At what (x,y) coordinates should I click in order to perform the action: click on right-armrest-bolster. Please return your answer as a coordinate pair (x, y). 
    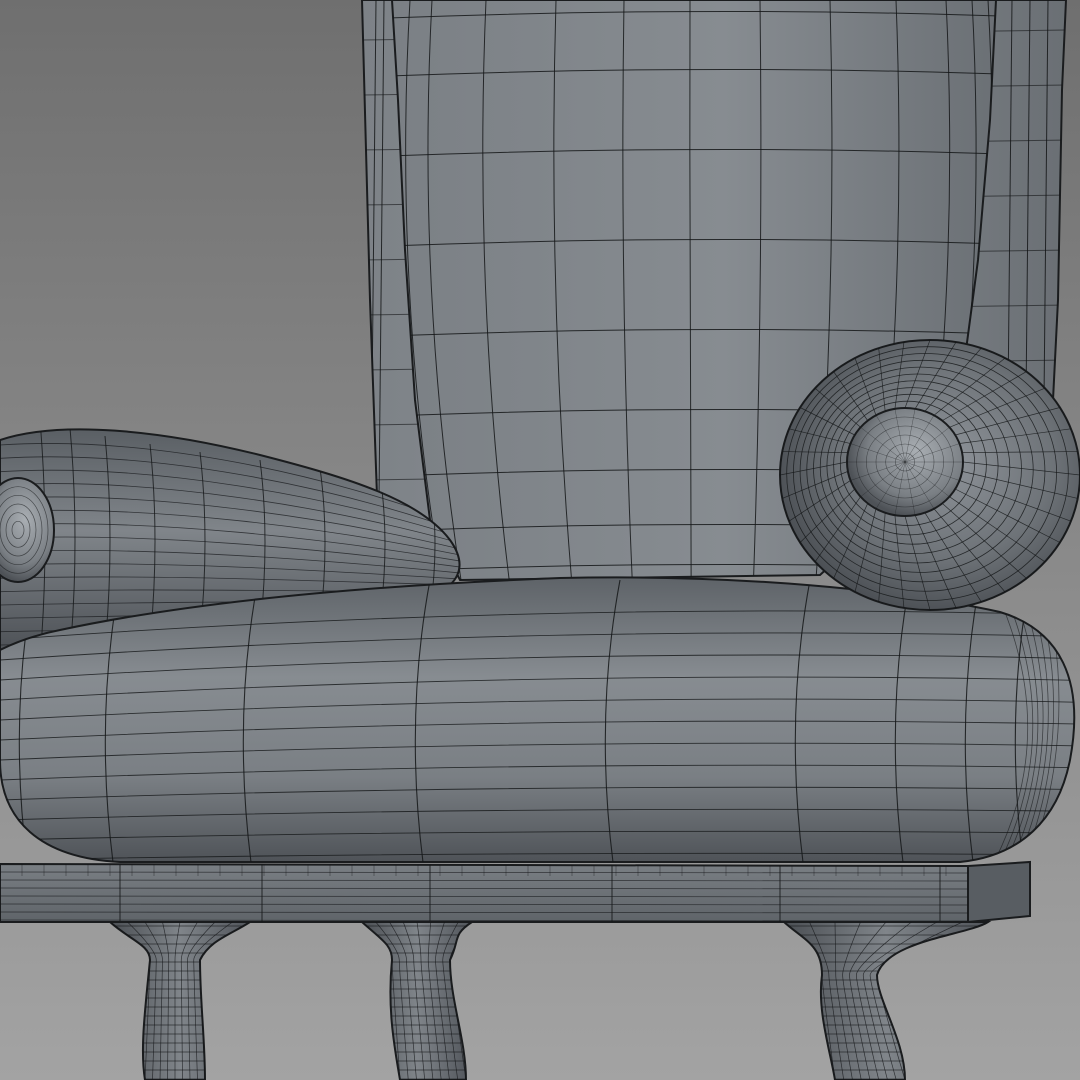
    Looking at the image, I should click on (929, 475).